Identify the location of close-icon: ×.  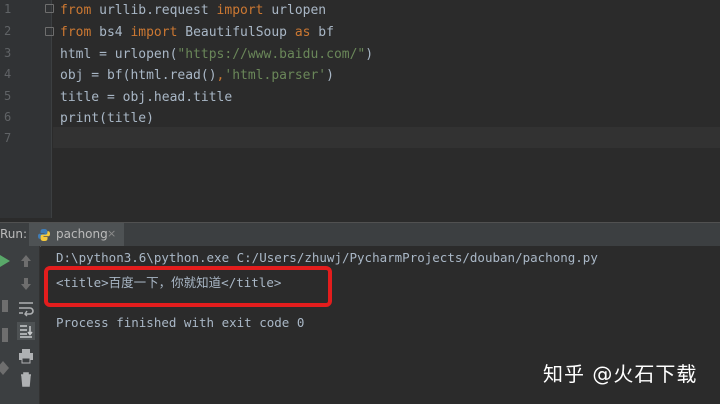
(111, 233).